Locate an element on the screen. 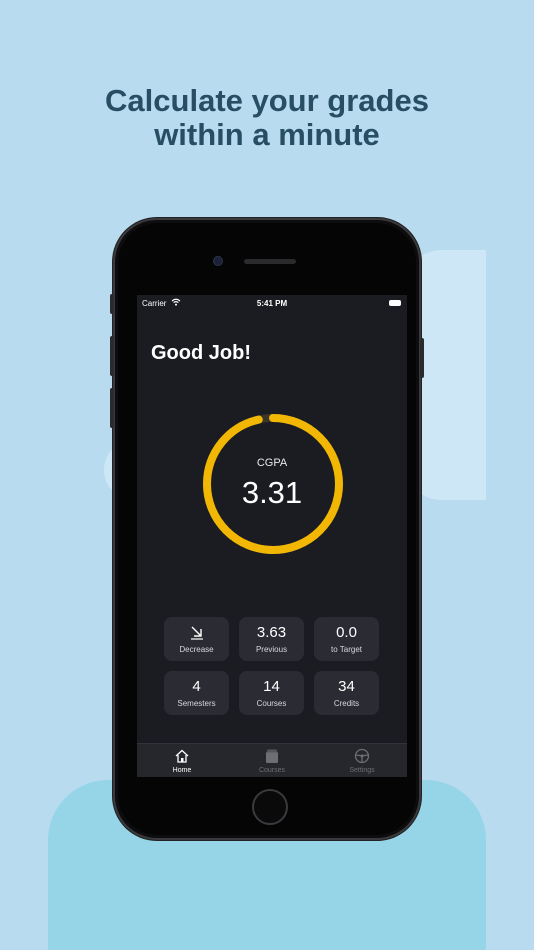 This screenshot has width=534, height=950. home-icon is located at coordinates (182, 756).